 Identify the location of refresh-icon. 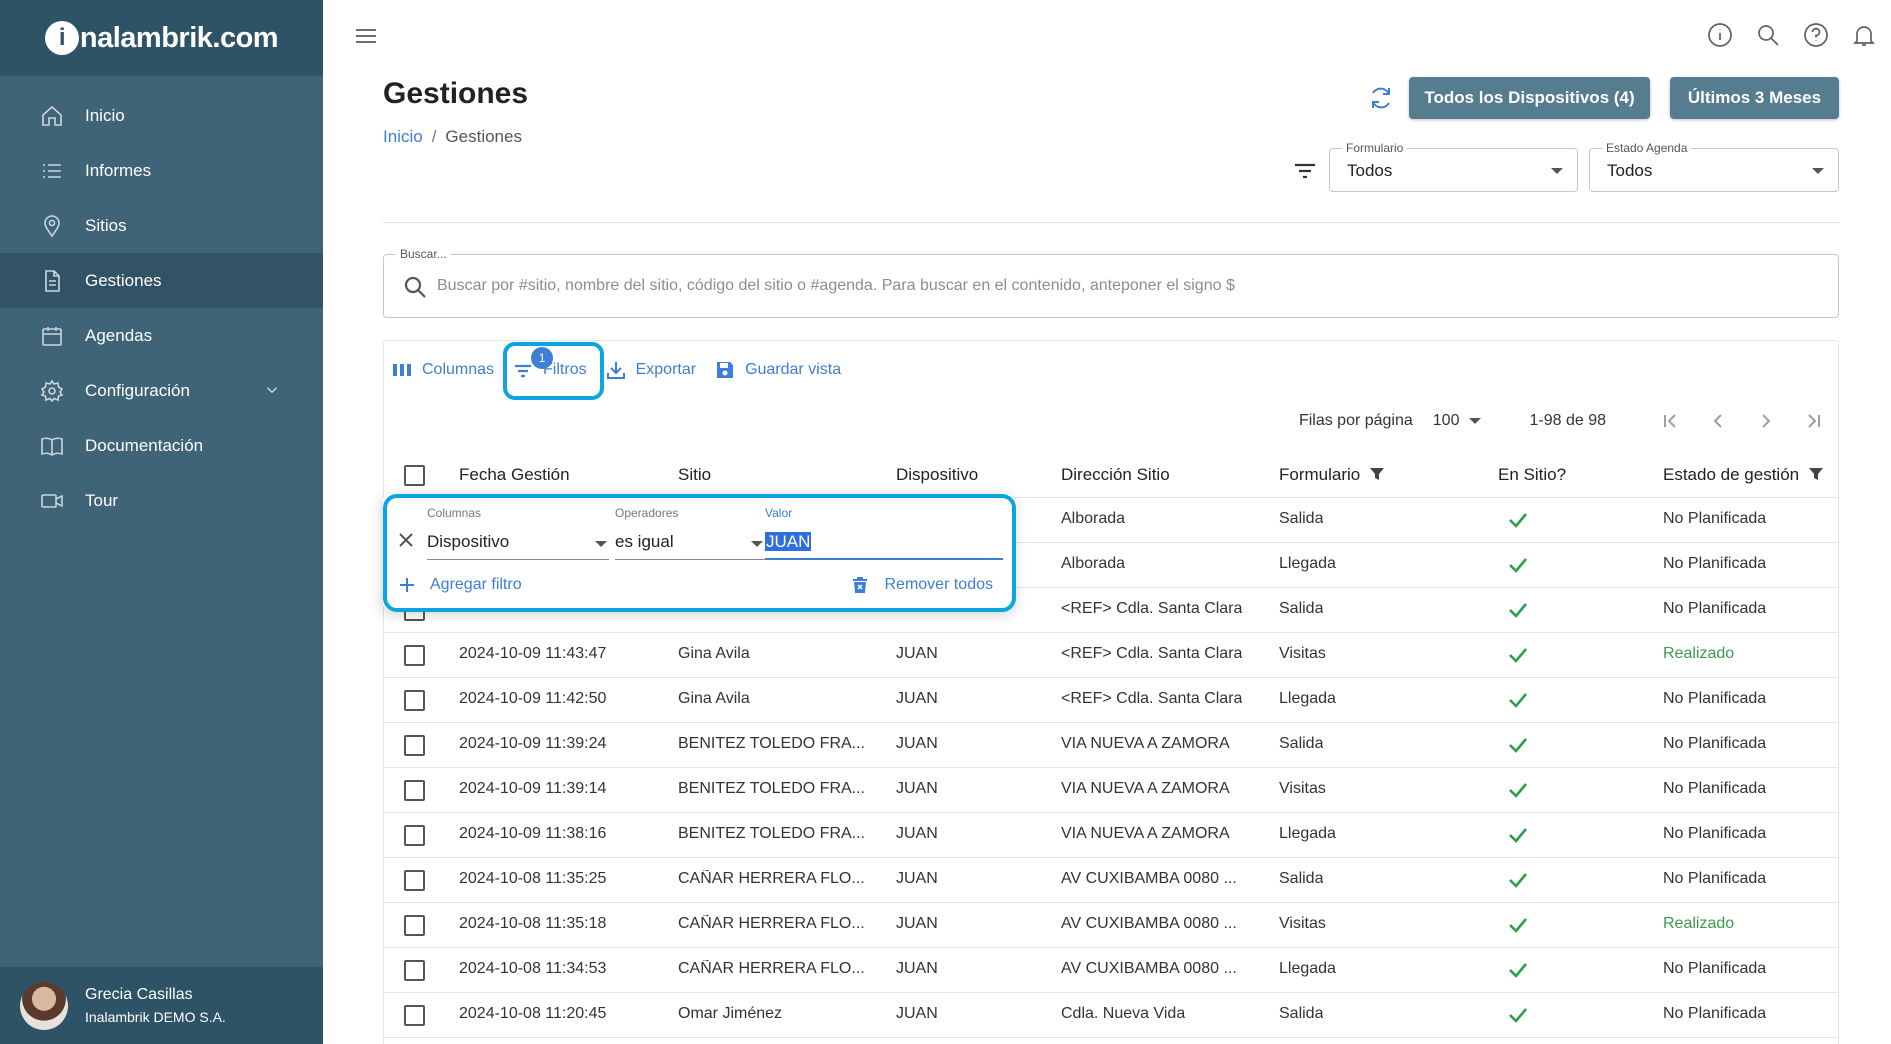
(1381, 100).